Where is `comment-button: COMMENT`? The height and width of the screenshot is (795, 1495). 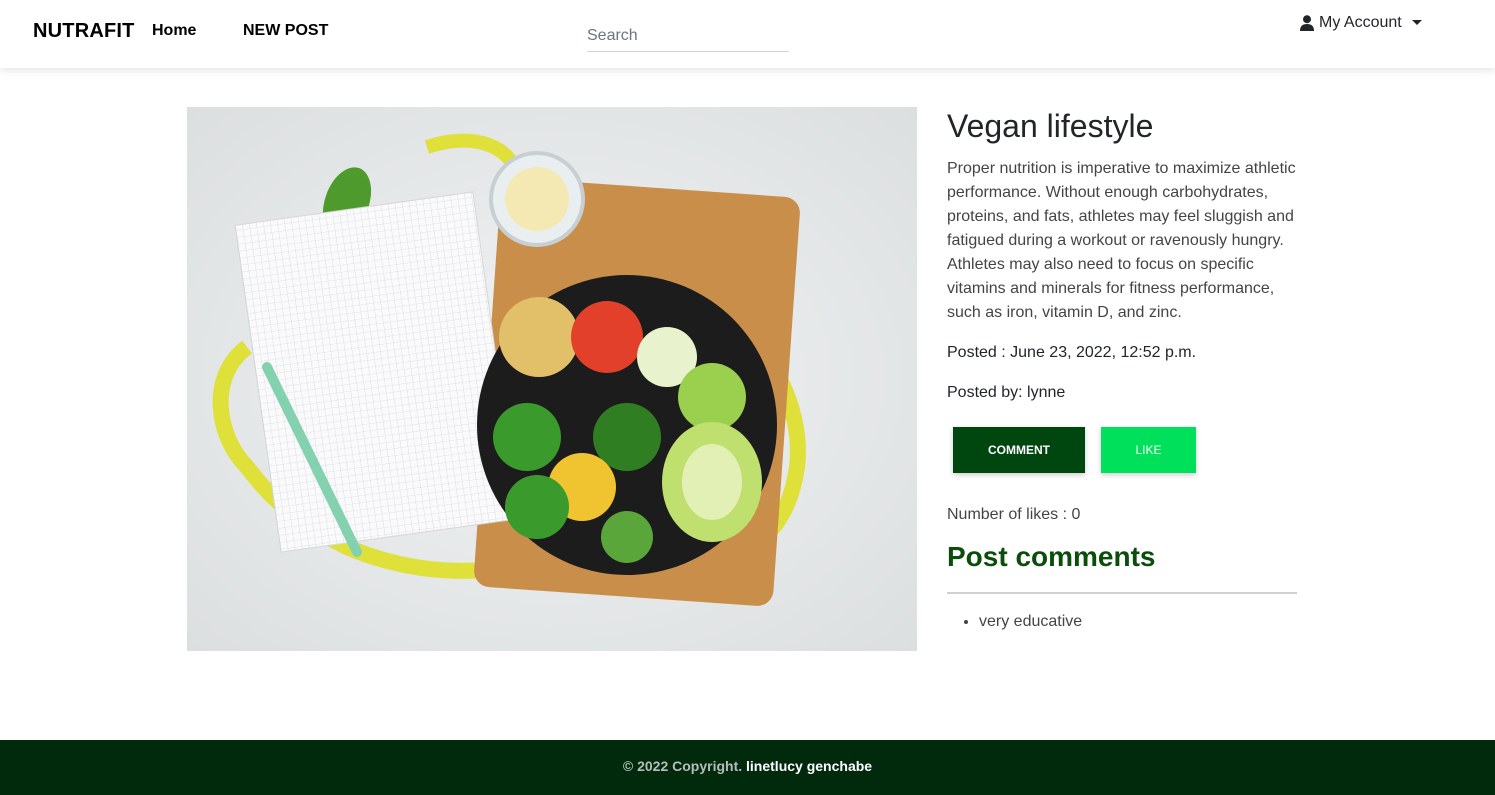
comment-button: COMMENT is located at coordinates (1019, 450).